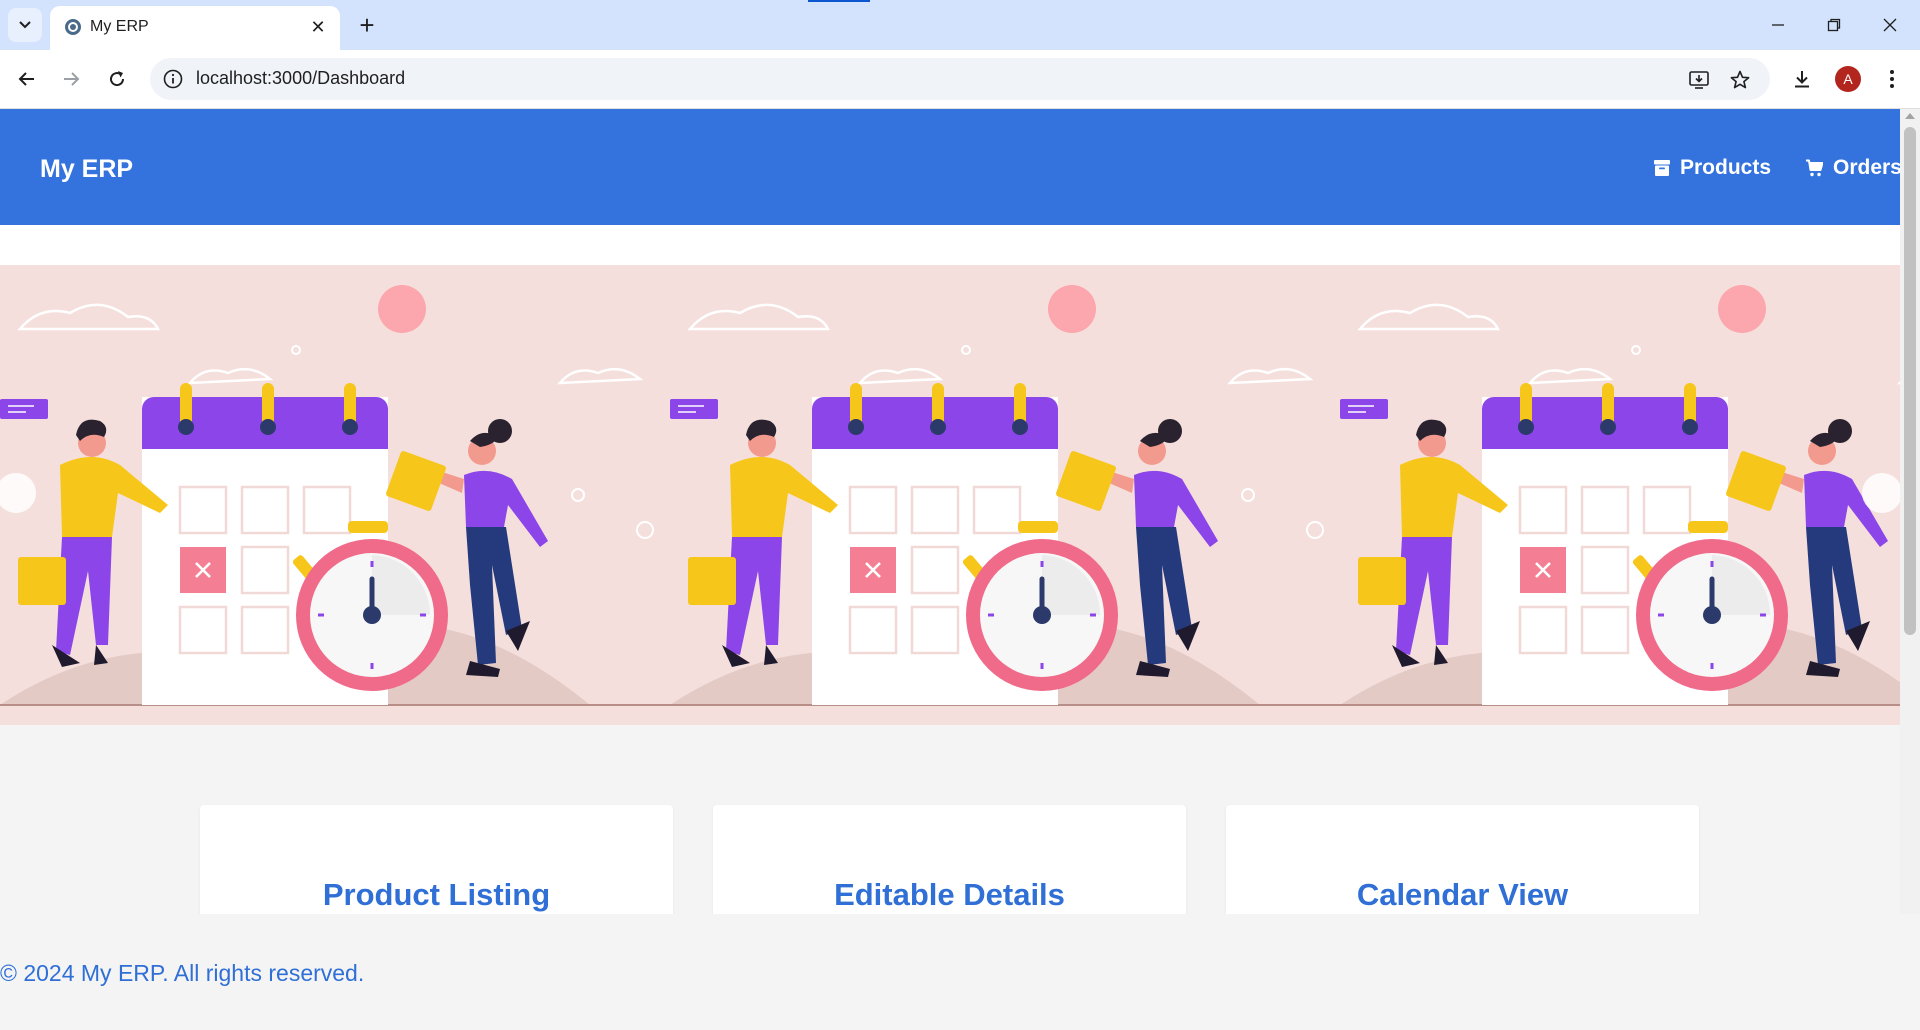 This screenshot has height=1030, width=1920. I want to click on profile-avatar: A, so click(1848, 79).